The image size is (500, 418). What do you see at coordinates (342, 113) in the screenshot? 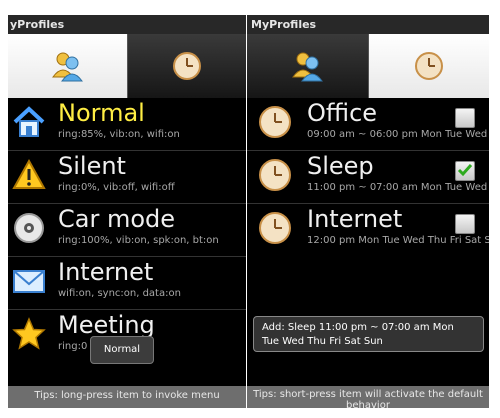
I see `schedule-name: Office` at bounding box center [342, 113].